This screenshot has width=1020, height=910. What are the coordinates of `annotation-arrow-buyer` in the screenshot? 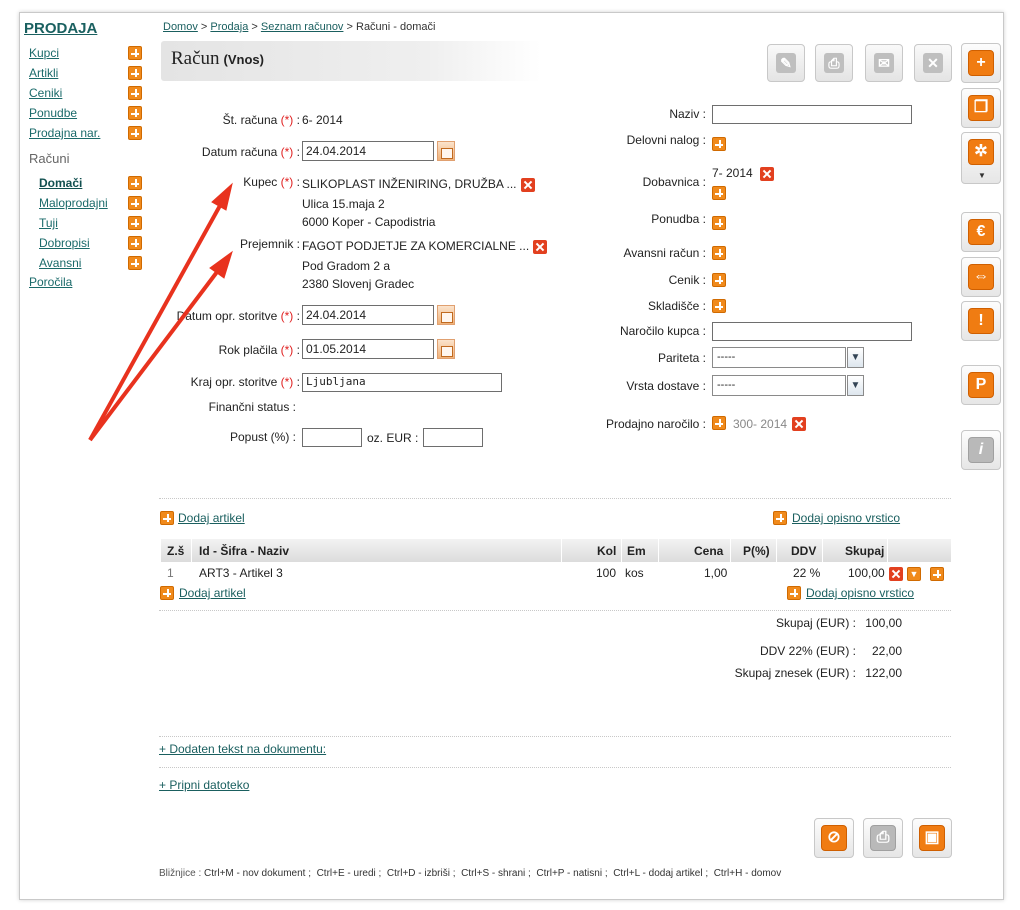 It's located at (156, 321).